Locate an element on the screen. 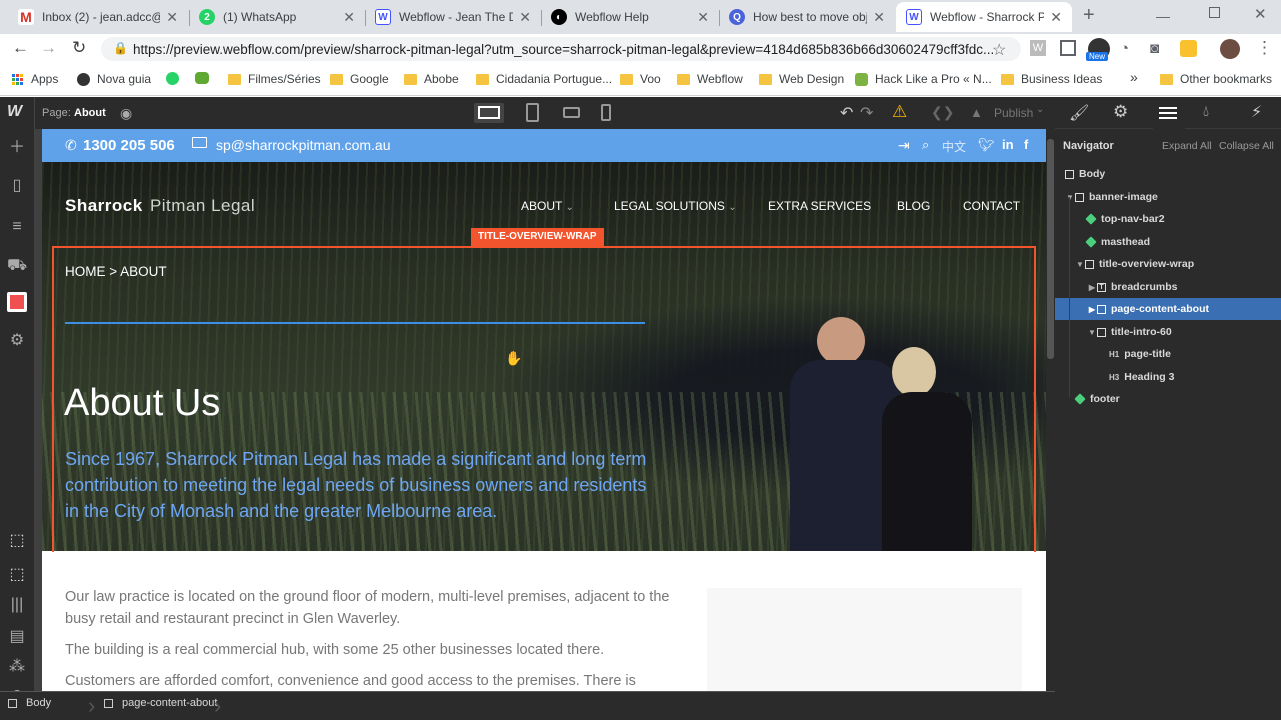 The image size is (1281, 720). bookmark-whatsapp is located at coordinates (172, 78).